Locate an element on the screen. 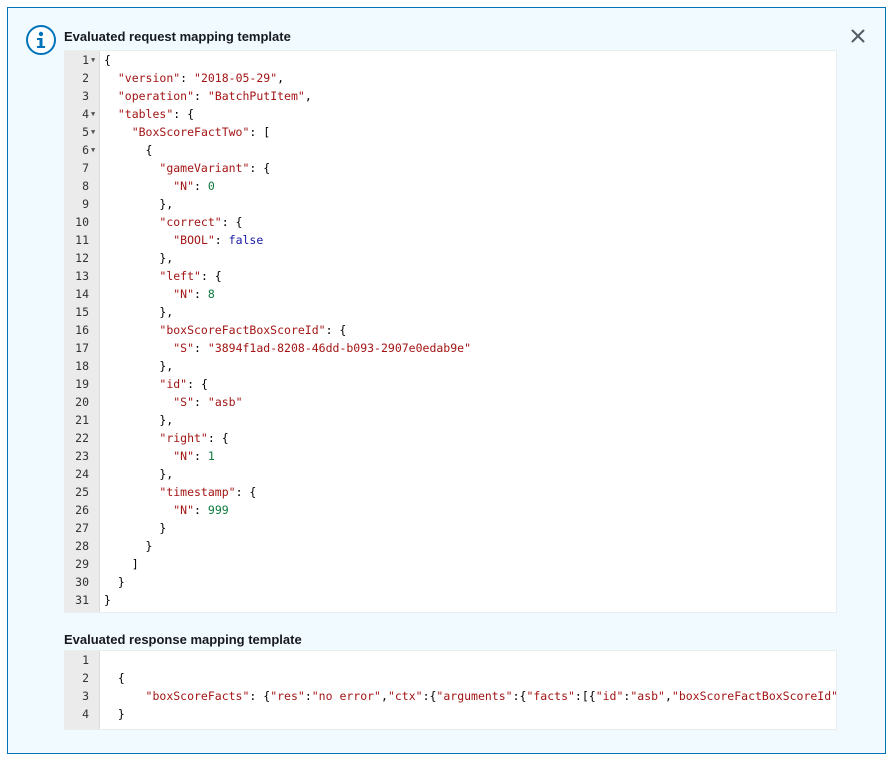 The width and height of the screenshot is (891, 758). line-number-label: 1 is located at coordinates (85, 60).